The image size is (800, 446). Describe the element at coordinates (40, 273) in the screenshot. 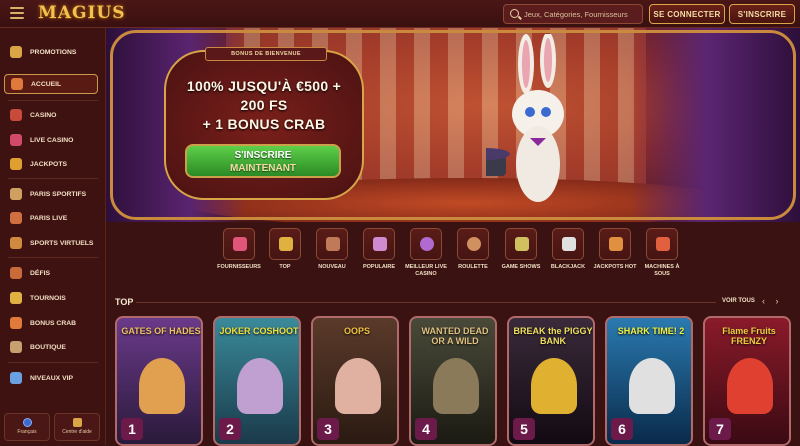

I see `sidebar-item-label: DÉFIS` at that location.